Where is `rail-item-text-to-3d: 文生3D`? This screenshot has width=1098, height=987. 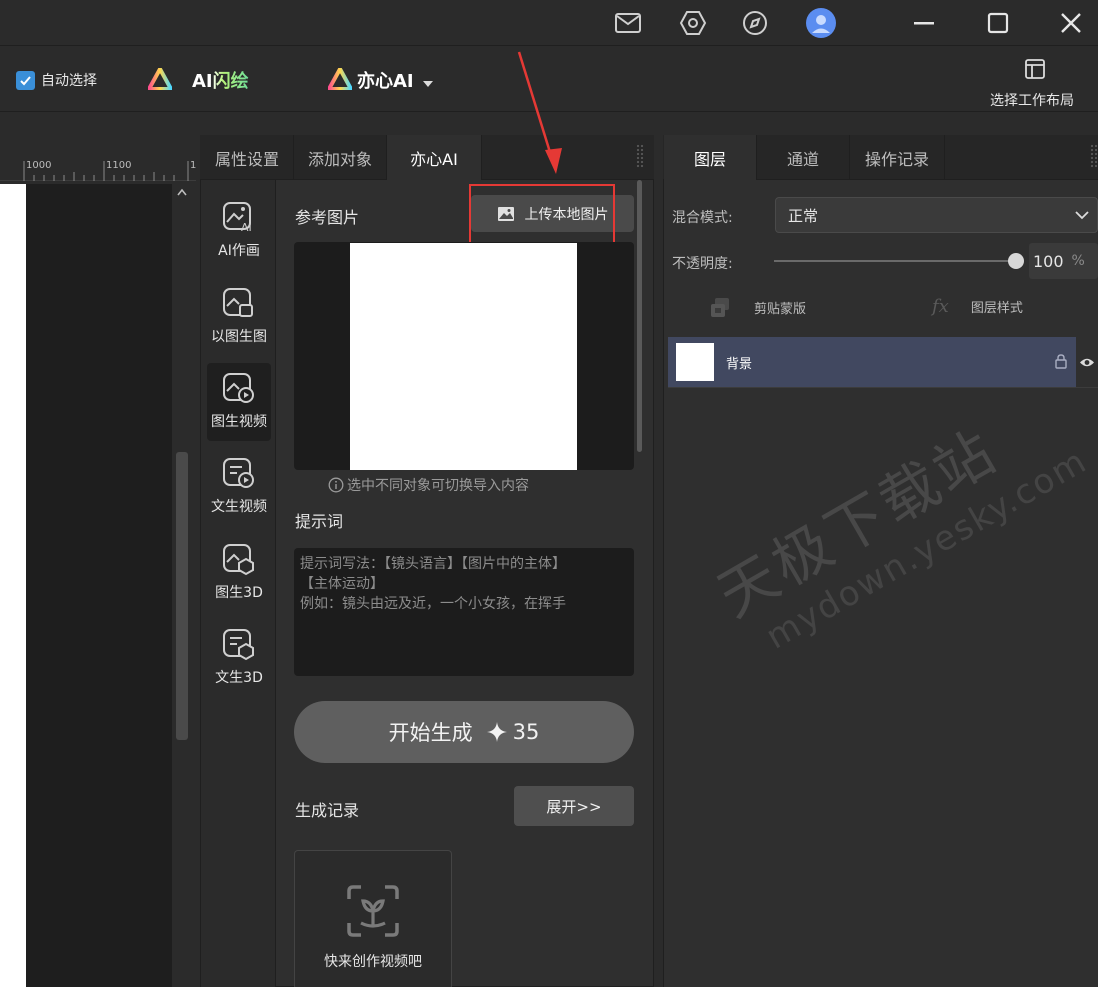
rail-item-text-to-3d: 文生3D is located at coordinates (239, 658).